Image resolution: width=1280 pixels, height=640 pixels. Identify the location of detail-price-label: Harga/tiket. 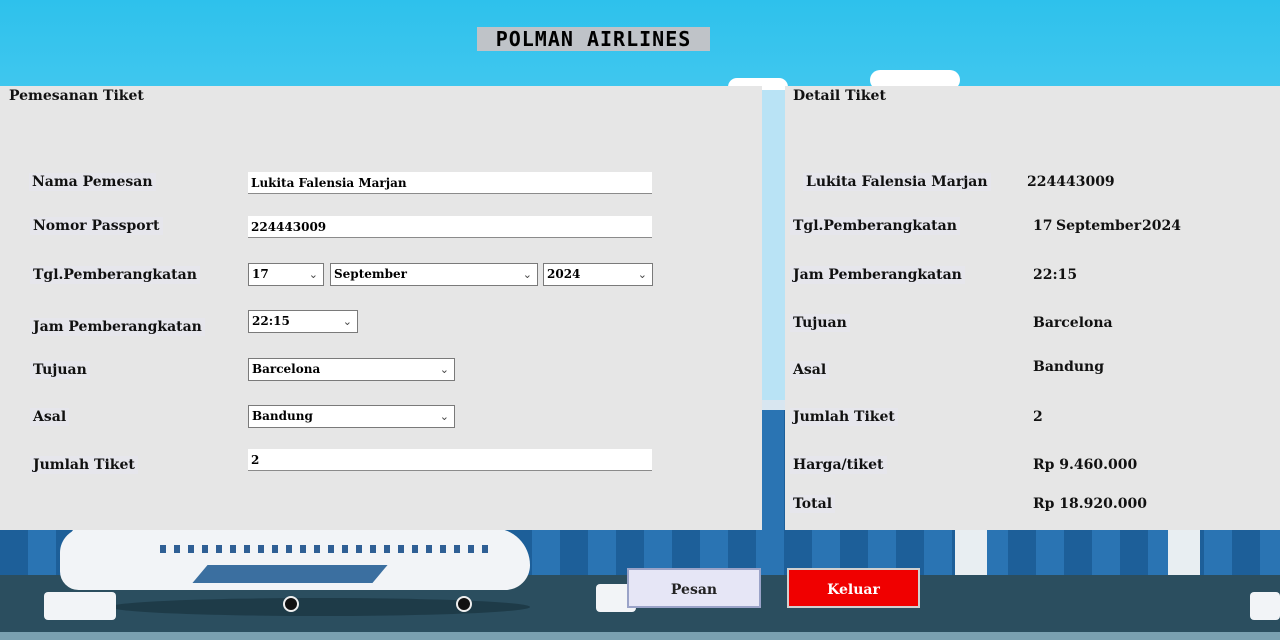
(838, 465).